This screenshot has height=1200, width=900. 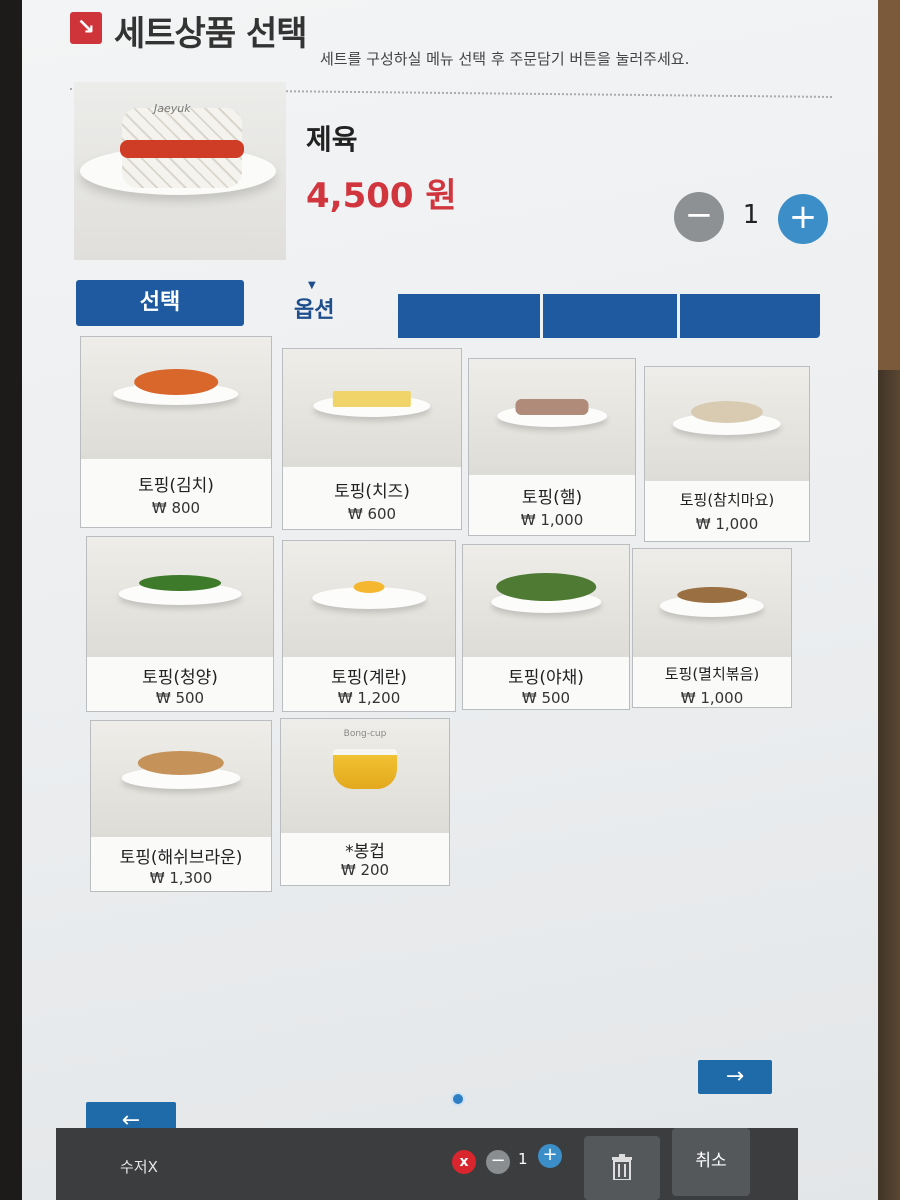 I want to click on cancel-button: 취소, so click(x=711, y=1162).